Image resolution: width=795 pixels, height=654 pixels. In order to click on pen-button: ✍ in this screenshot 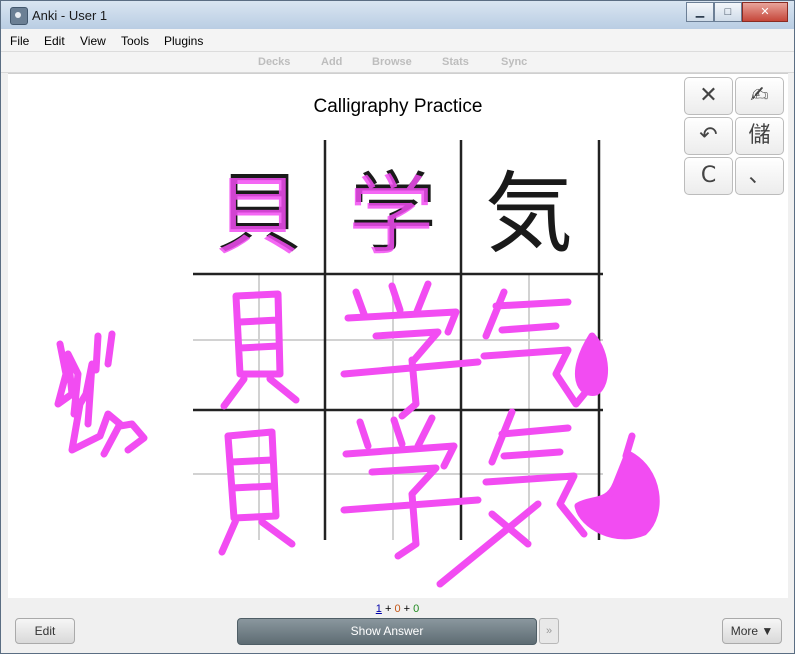, I will do `click(759, 96)`.